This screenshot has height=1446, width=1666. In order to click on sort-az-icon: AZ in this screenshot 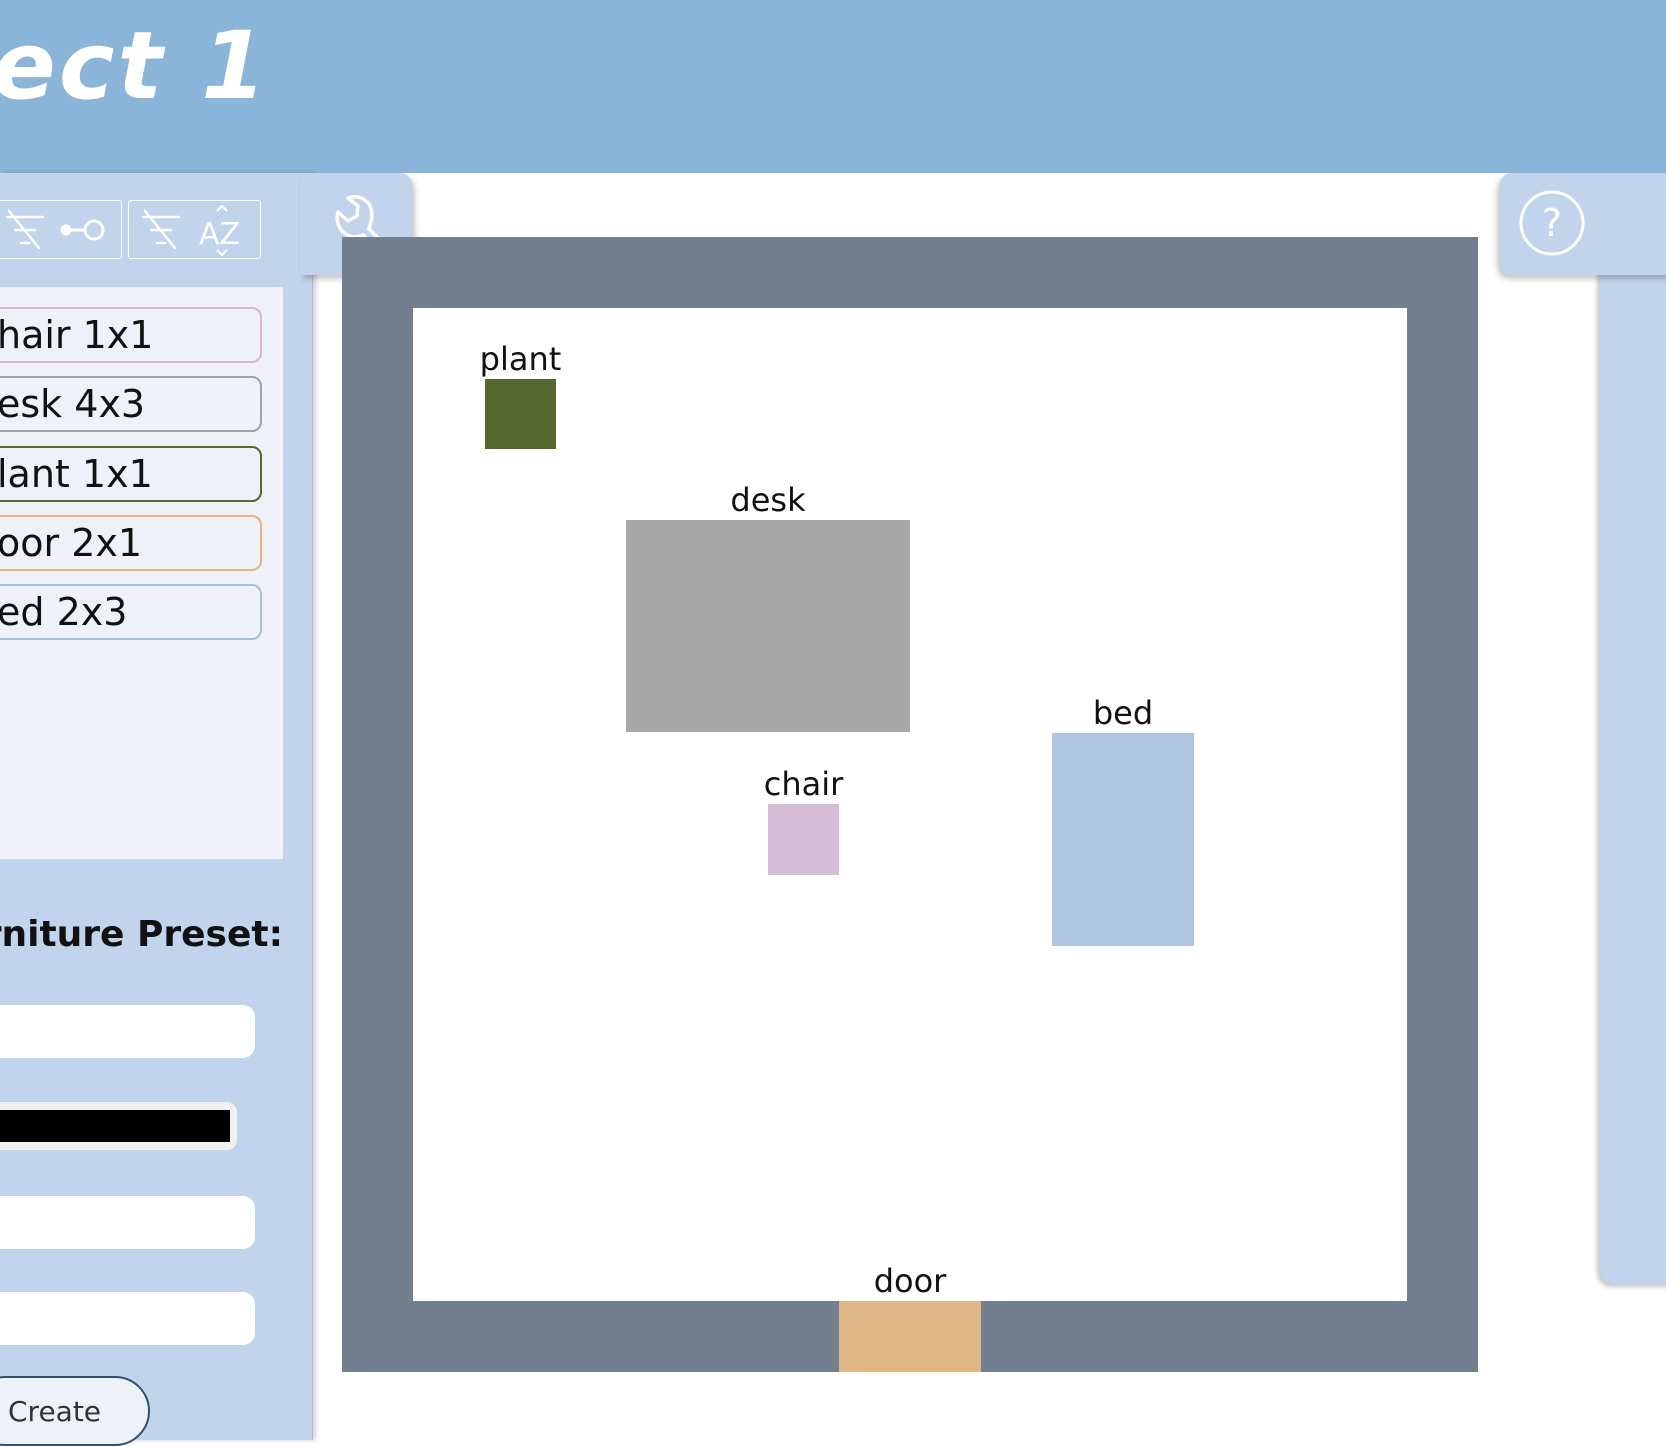, I will do `click(219, 230)`.